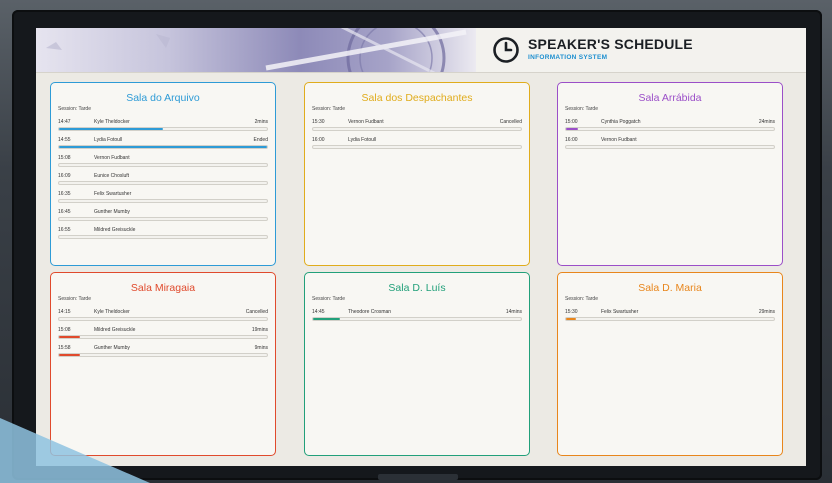  Describe the element at coordinates (261, 348) in the screenshot. I see `status-label: 9mins` at that location.